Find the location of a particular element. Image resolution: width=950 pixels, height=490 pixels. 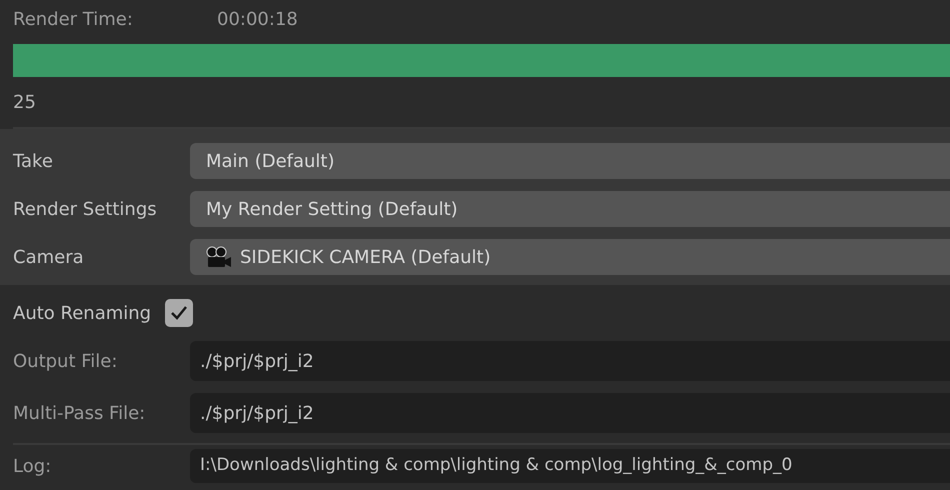

auto-renaming-checkbox is located at coordinates (179, 313).